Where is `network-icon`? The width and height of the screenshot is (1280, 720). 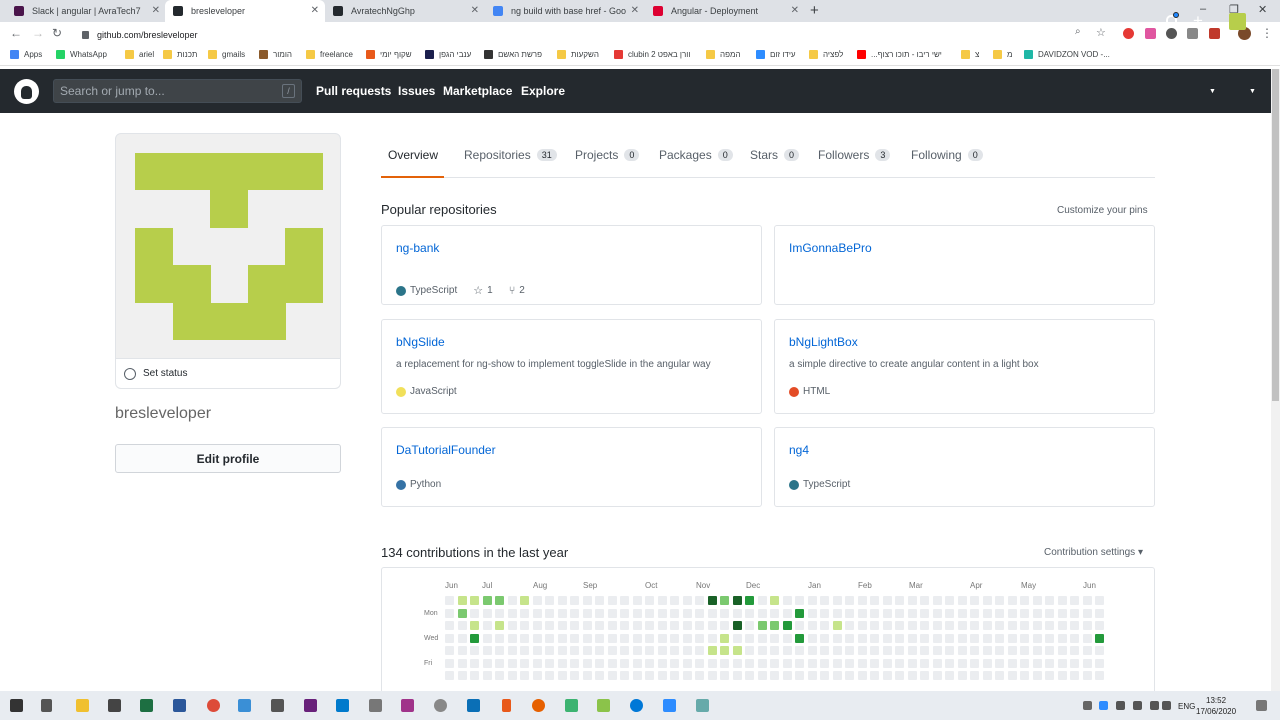 network-icon is located at coordinates (1137, 705).